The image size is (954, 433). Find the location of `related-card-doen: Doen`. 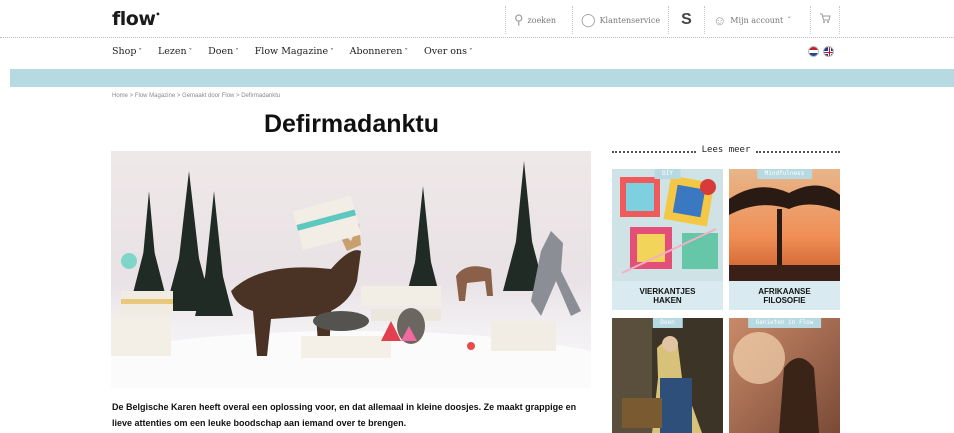

related-card-doen: Doen is located at coordinates (667, 375).